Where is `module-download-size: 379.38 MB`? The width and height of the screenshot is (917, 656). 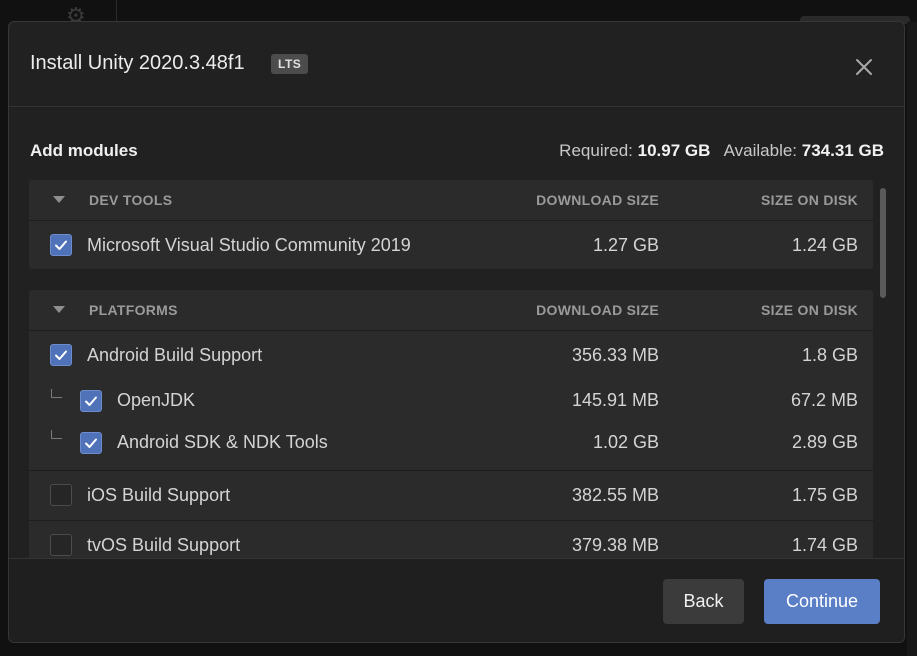 module-download-size: 379.38 MB is located at coordinates (615, 545).